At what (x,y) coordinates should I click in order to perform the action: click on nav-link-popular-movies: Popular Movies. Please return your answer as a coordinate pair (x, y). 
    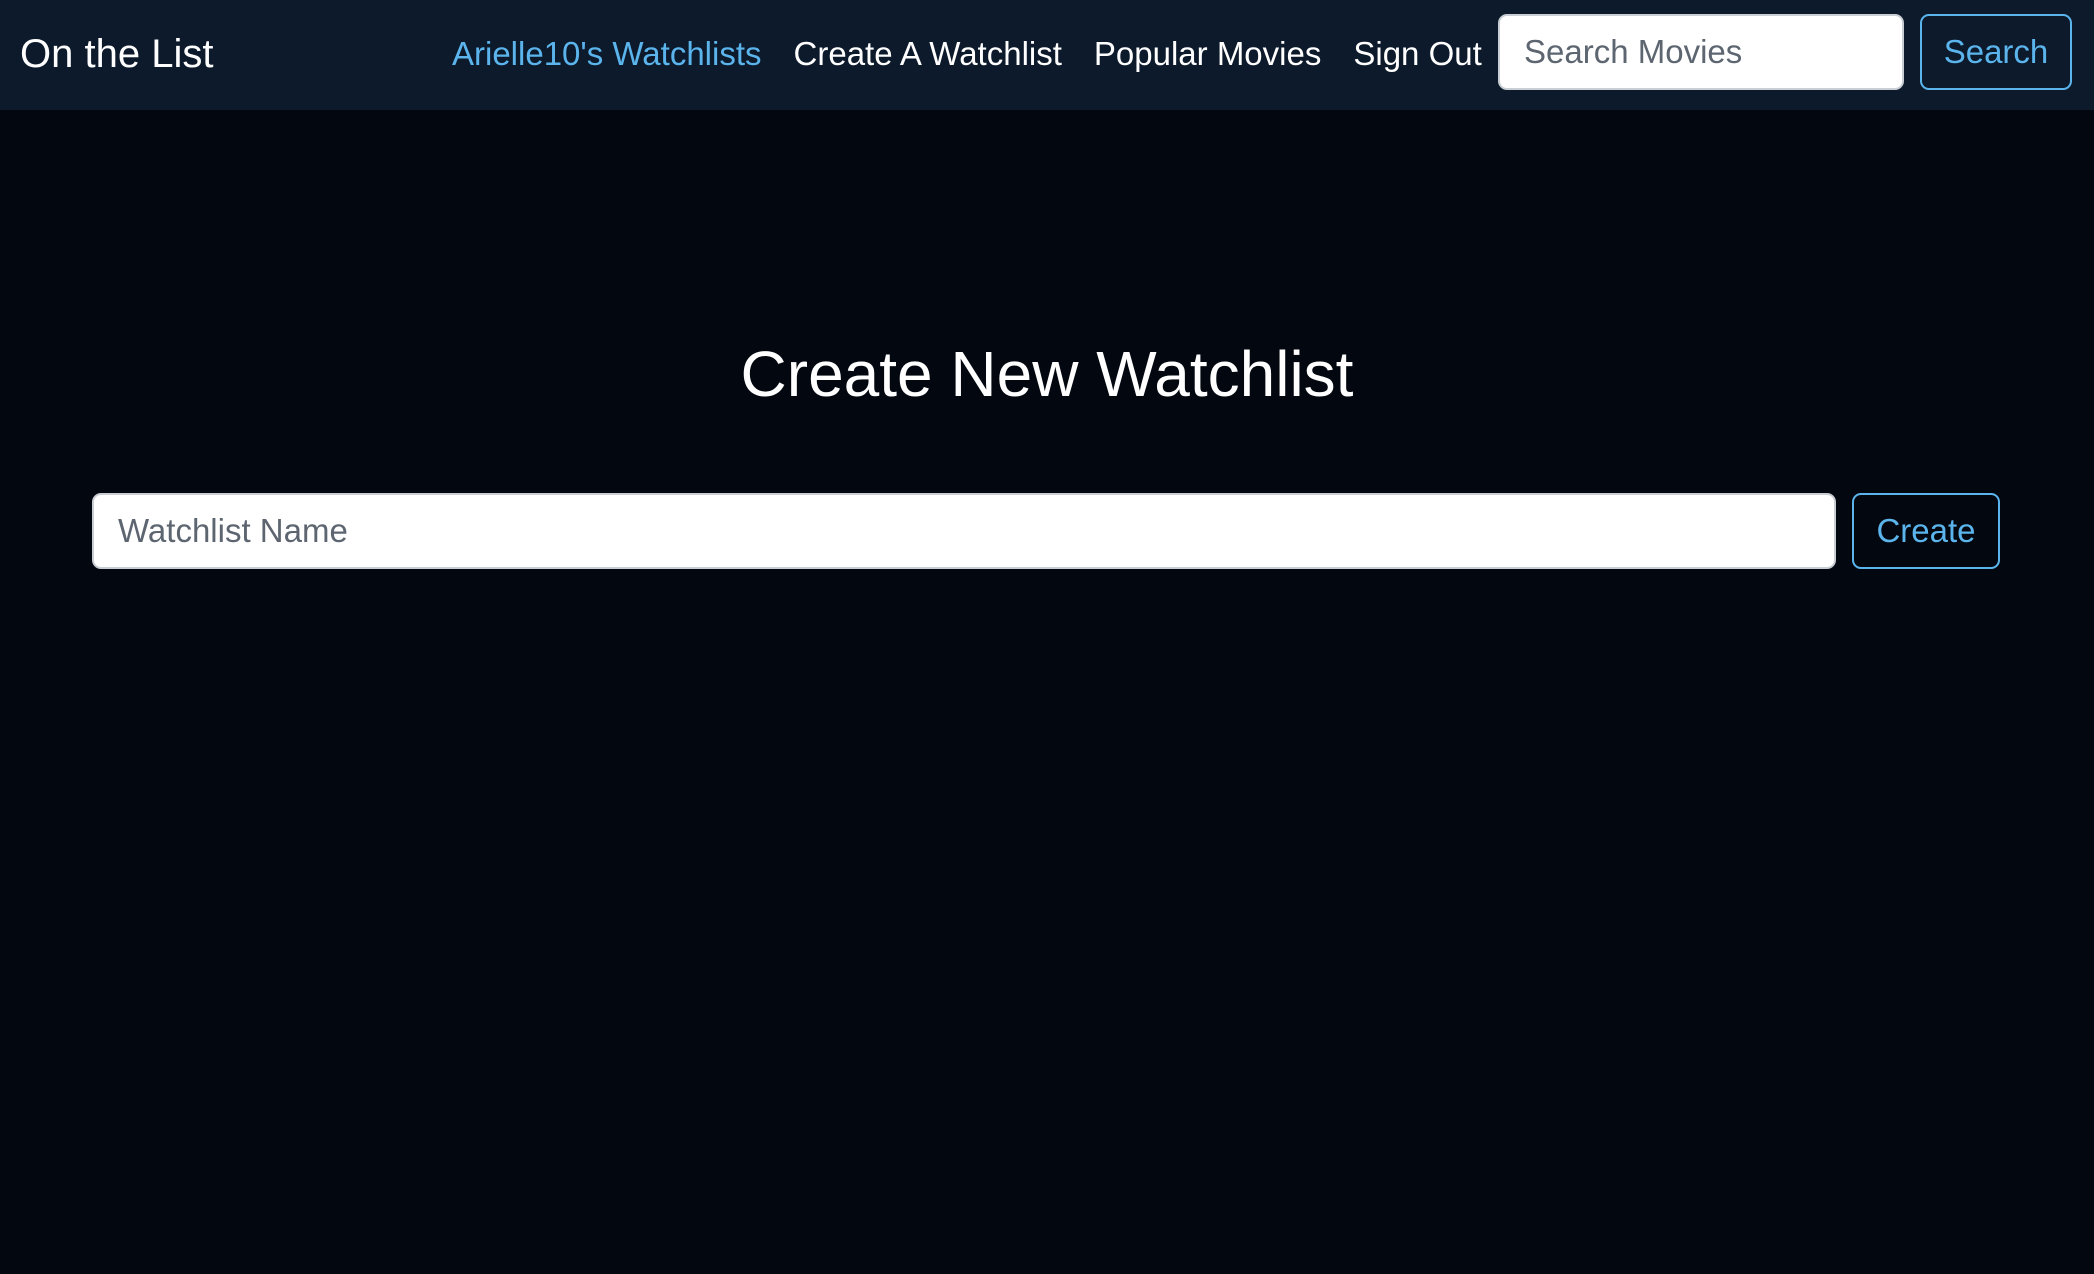
    Looking at the image, I should click on (1207, 54).